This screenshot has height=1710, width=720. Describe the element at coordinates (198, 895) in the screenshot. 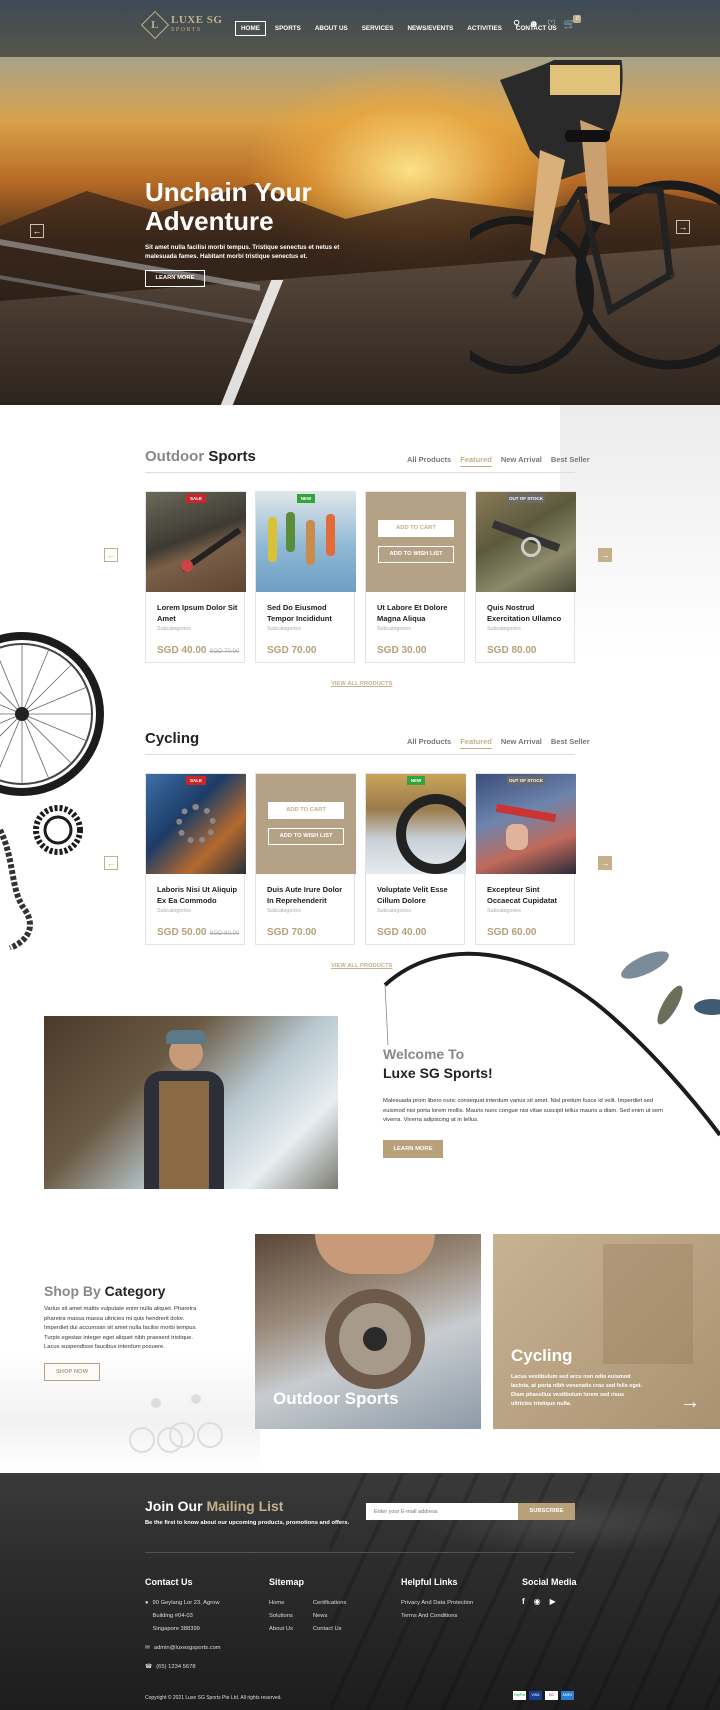

I see `product-name: Laboris Nisi Ut Aliquip Ex Ea Commodo` at that location.